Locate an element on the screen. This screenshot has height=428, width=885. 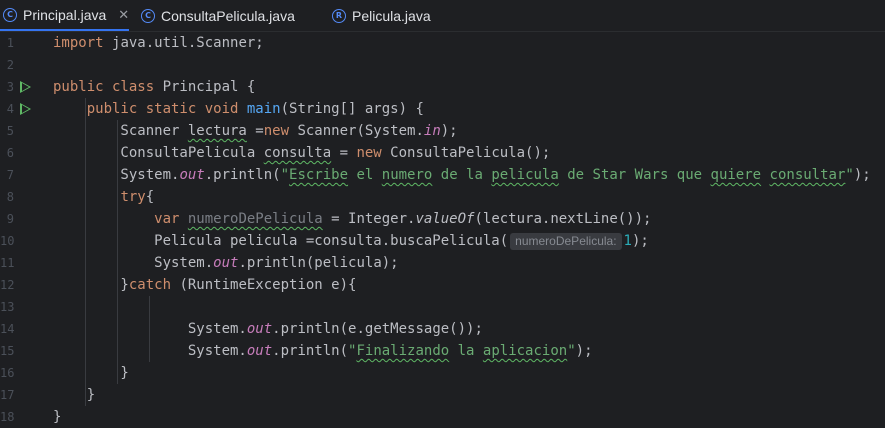
line-number: 14 is located at coordinates (7, 329).